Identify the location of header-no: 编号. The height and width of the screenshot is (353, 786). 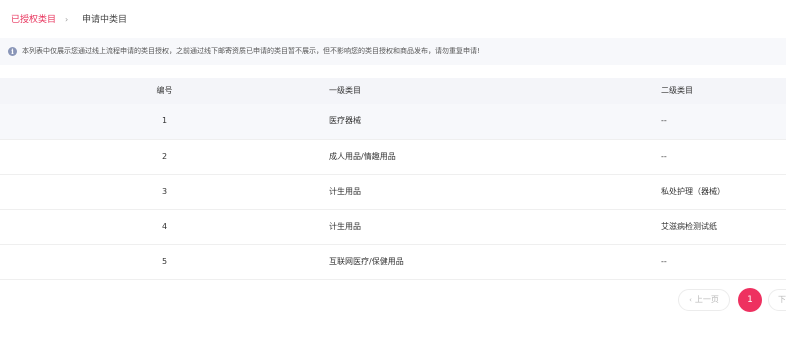
(164, 90).